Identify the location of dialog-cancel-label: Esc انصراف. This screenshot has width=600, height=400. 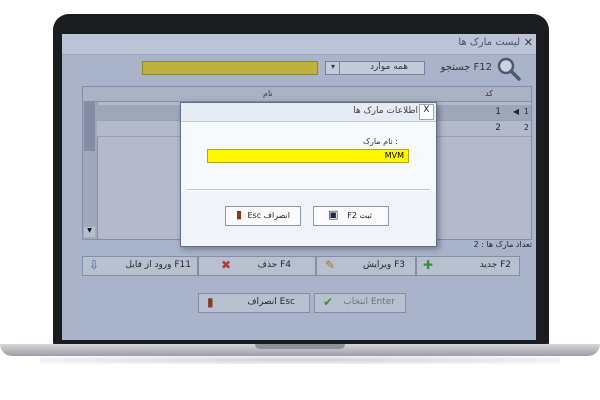
(269, 215).